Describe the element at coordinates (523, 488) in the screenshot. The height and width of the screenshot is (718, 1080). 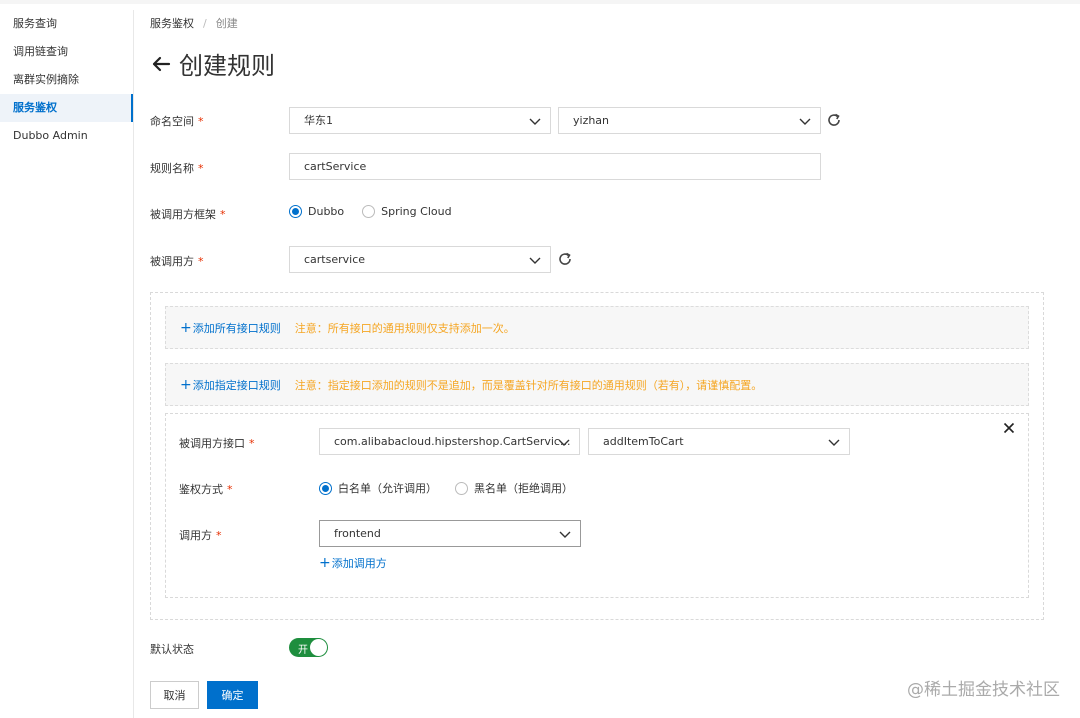
I see `radio-blacklist-label: 黑名单（拒绝调用）` at that location.